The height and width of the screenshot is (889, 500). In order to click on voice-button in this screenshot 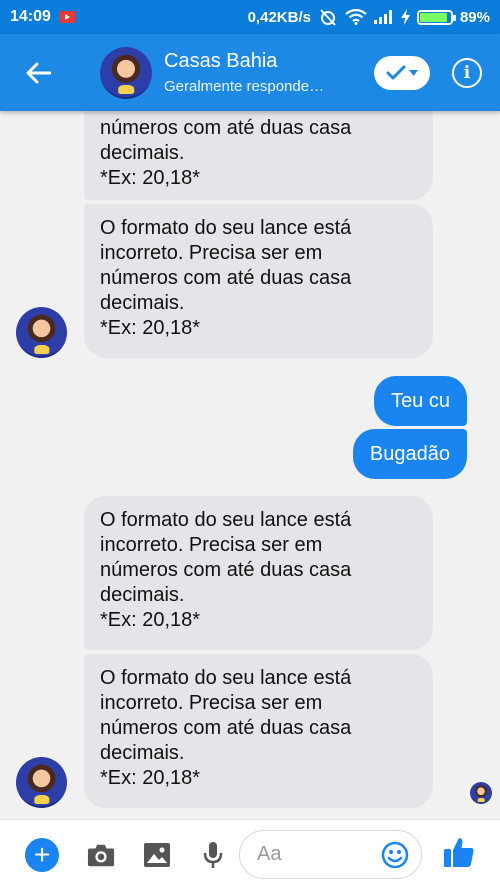, I will do `click(213, 855)`.